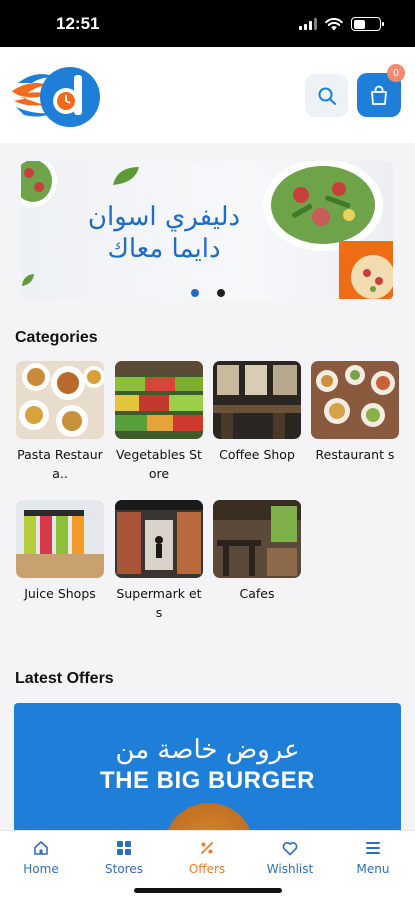  Describe the element at coordinates (207, 766) in the screenshot. I see `offer-card-big-burger: عروض خاصة من THE BIG BURGER` at that location.